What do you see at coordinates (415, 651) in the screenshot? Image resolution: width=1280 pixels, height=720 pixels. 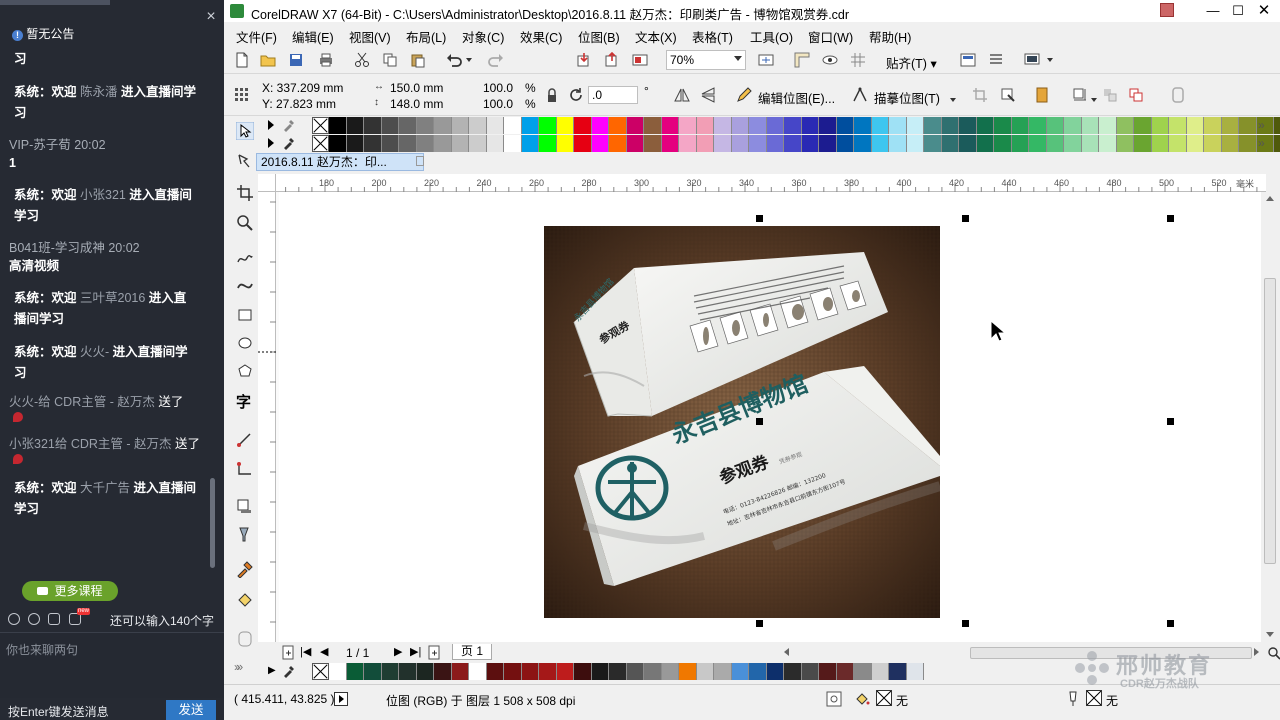 I see `last-page-icon: ▶|` at bounding box center [415, 651].